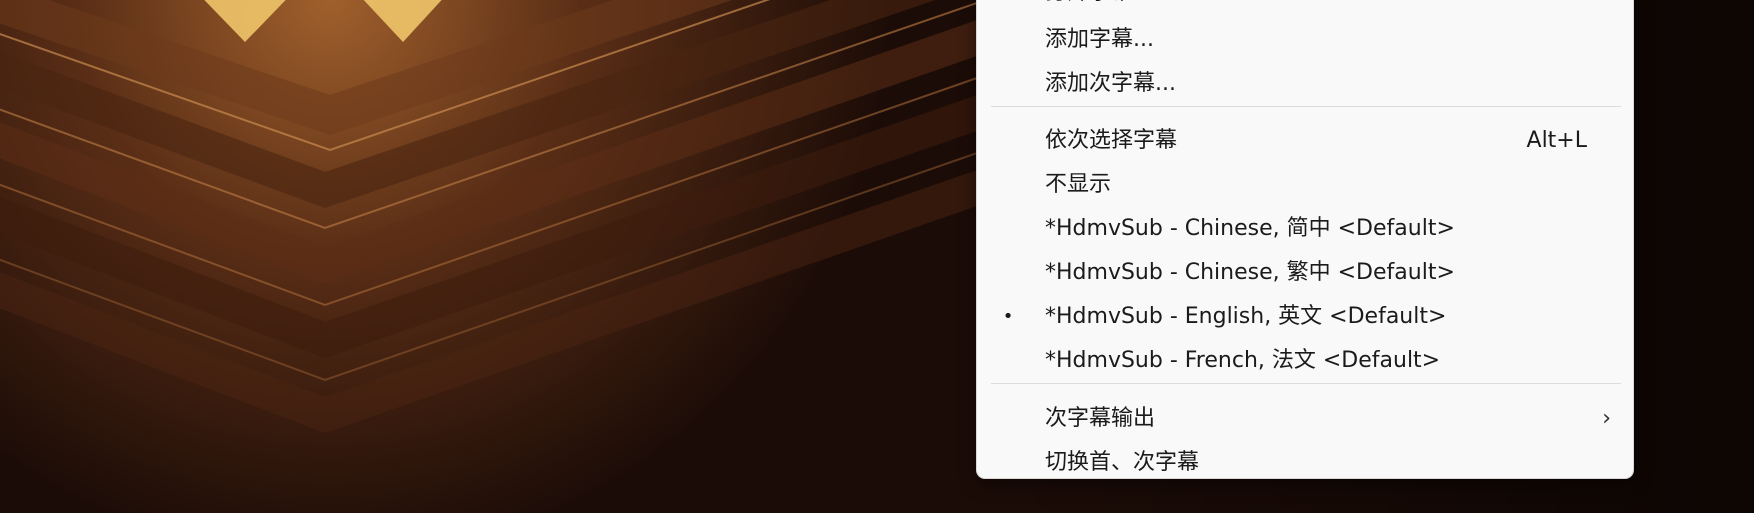 This screenshot has width=1754, height=513. I want to click on menu-item-subtitle-track-french: *HdmvSub - French, 法文 <Default>, so click(1305, 361).